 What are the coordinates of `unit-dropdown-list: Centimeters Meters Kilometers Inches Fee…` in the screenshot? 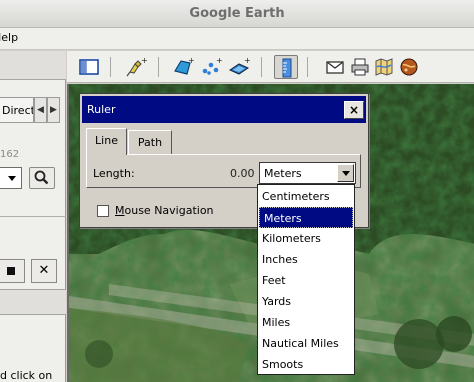 It's located at (306, 279).